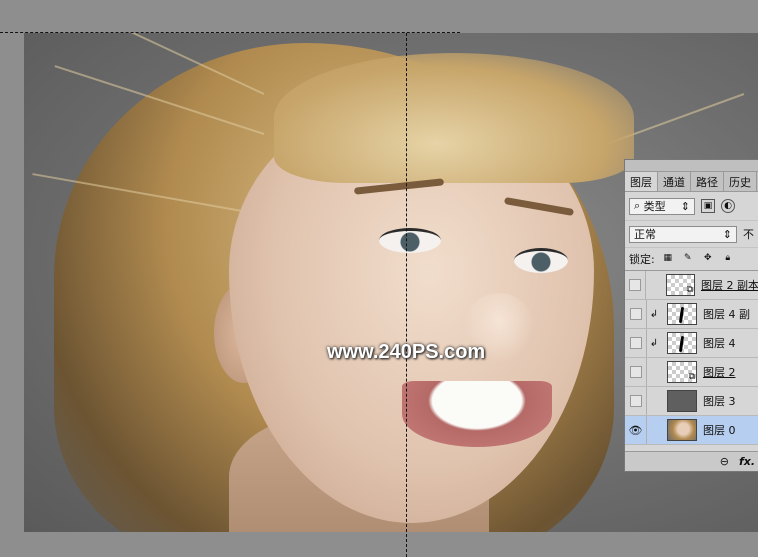  What do you see at coordinates (688, 259) in the screenshot?
I see `lock-pixels-brush-icon: ✎` at bounding box center [688, 259].